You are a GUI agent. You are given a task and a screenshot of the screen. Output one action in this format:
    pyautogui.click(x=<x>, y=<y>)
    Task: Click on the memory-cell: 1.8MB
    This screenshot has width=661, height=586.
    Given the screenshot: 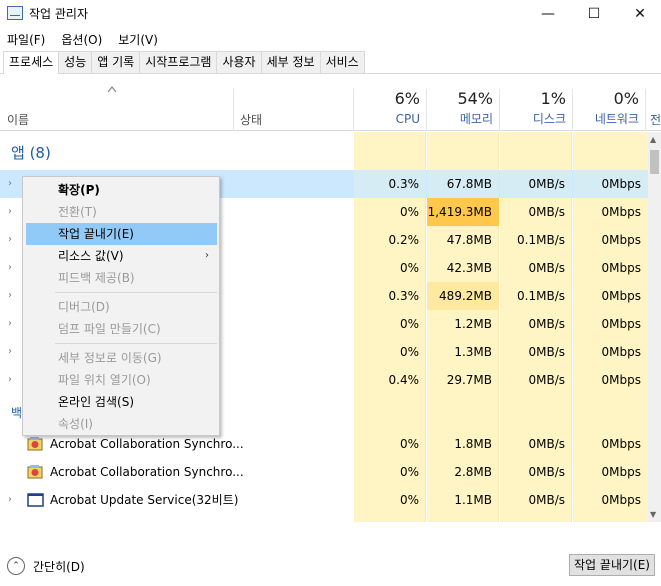 What is the action you would take?
    pyautogui.click(x=473, y=444)
    